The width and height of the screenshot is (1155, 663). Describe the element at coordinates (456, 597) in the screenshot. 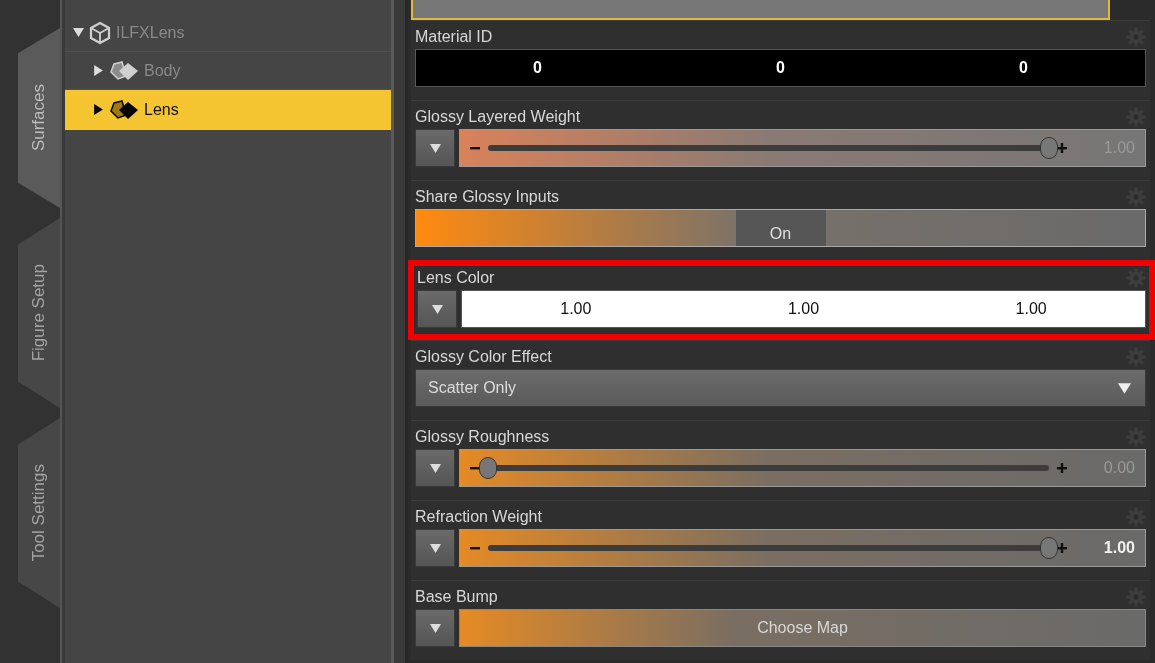

I see `property-label: Base Bump` at that location.